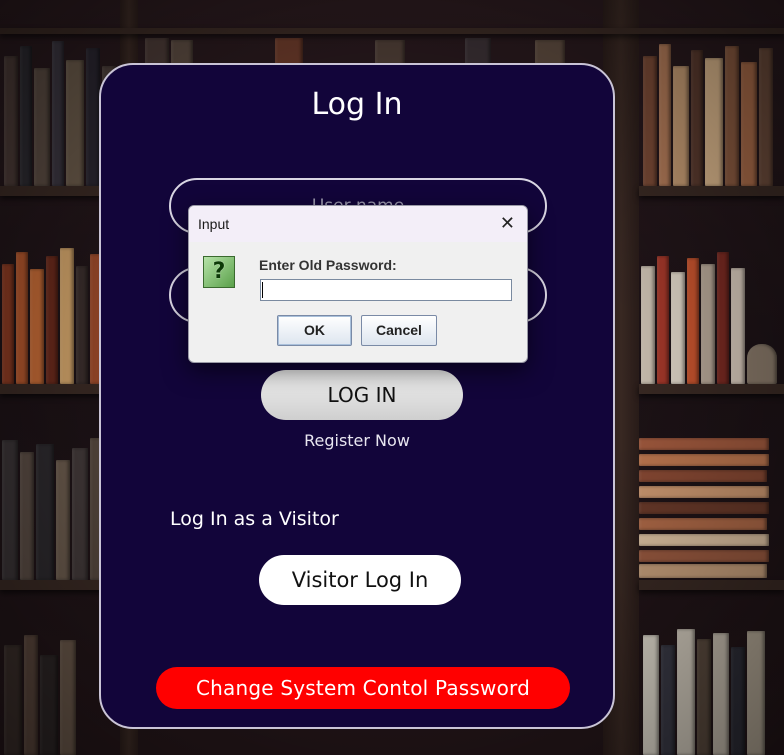 Image resolution: width=784 pixels, height=755 pixels. I want to click on register-link: Register Now, so click(357, 440).